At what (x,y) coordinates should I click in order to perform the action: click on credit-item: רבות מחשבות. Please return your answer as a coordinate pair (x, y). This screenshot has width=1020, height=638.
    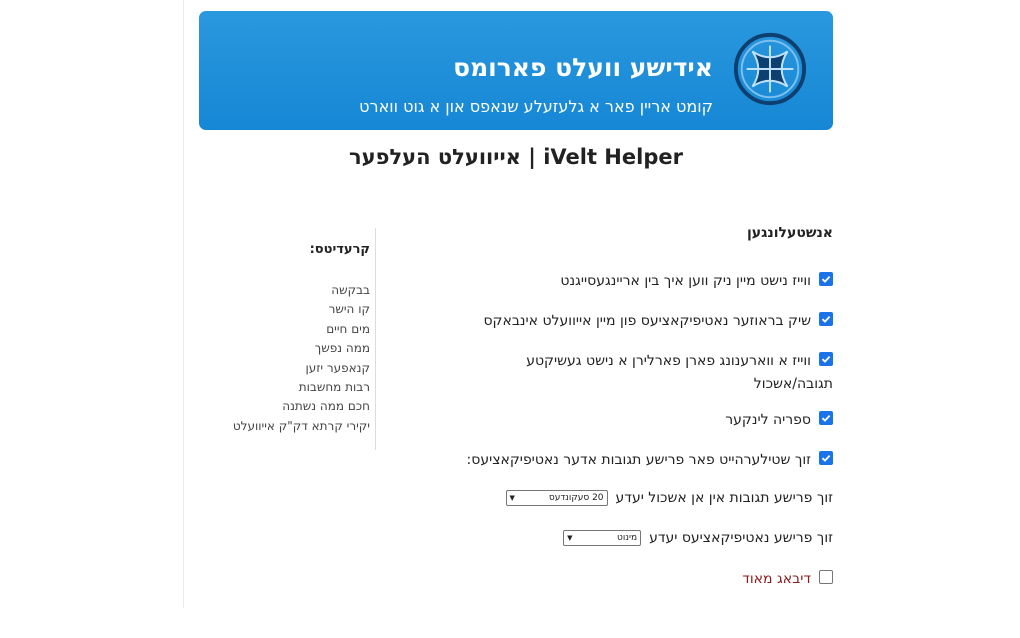
    Looking at the image, I should click on (334, 386).